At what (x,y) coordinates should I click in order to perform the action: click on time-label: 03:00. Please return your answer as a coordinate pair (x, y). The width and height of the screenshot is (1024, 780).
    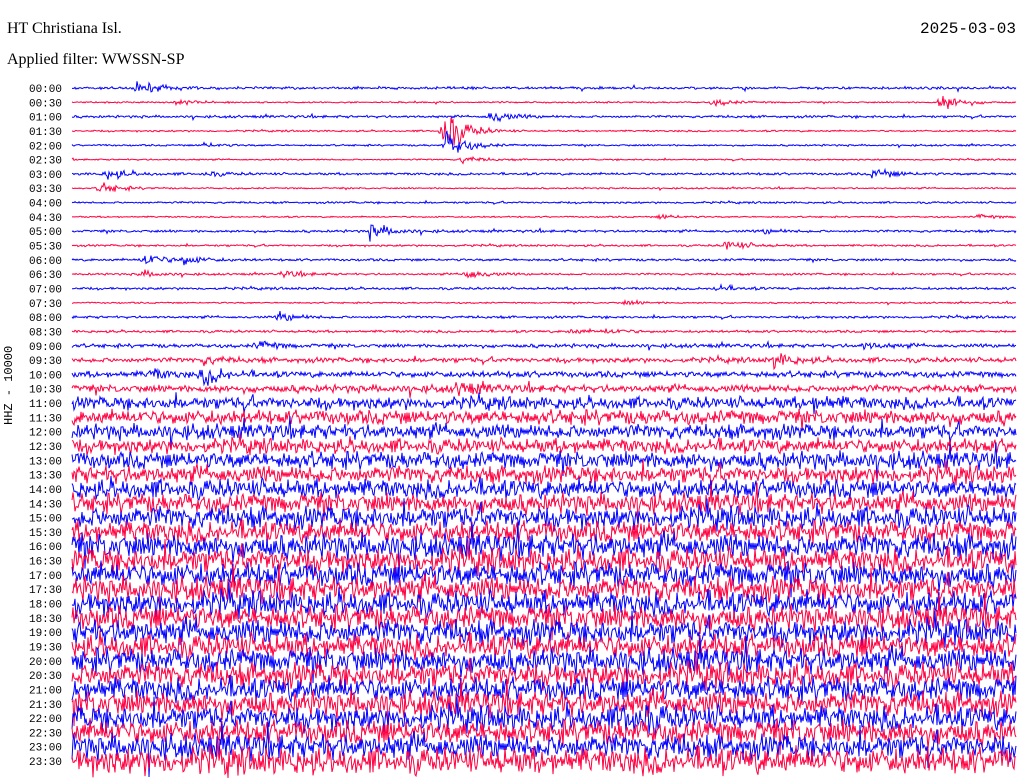
    Looking at the image, I should click on (45, 176).